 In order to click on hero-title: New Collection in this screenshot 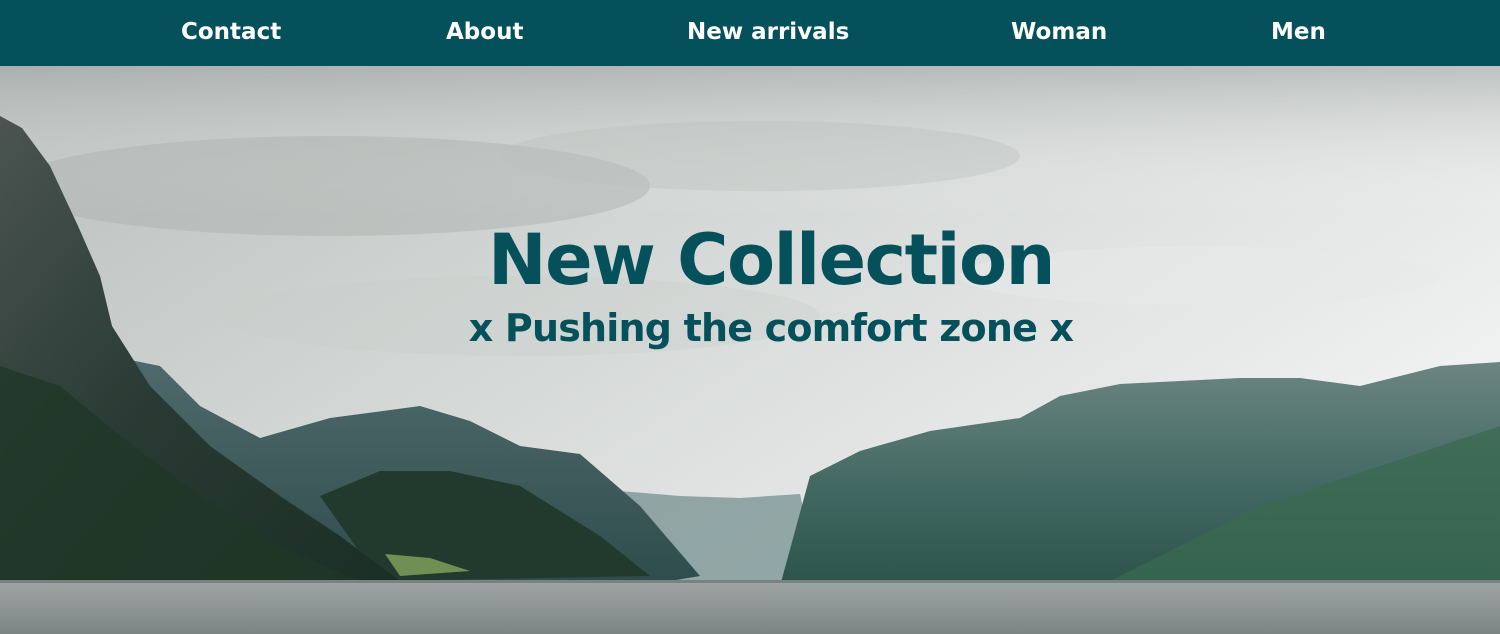, I will do `click(771, 260)`.